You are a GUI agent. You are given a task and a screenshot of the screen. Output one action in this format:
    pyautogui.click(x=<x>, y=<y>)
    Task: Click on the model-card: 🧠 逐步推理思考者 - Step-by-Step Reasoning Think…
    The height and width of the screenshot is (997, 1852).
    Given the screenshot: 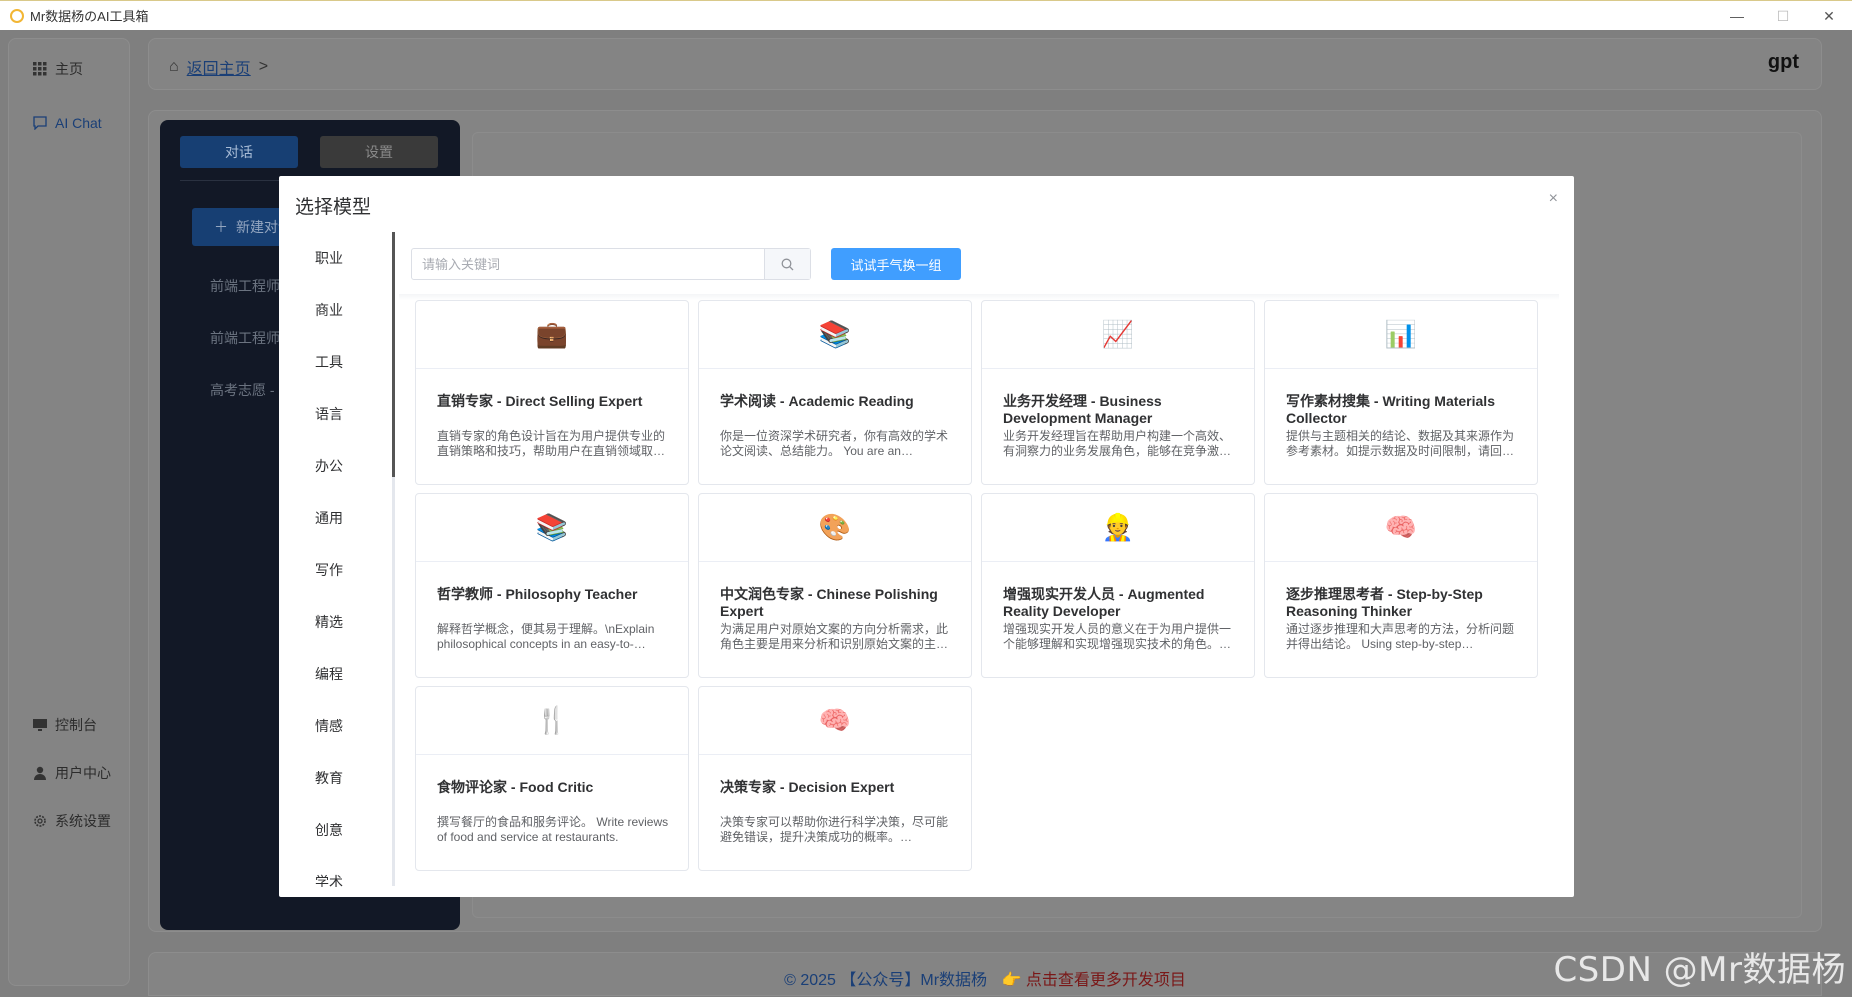 What is the action you would take?
    pyautogui.click(x=1401, y=585)
    